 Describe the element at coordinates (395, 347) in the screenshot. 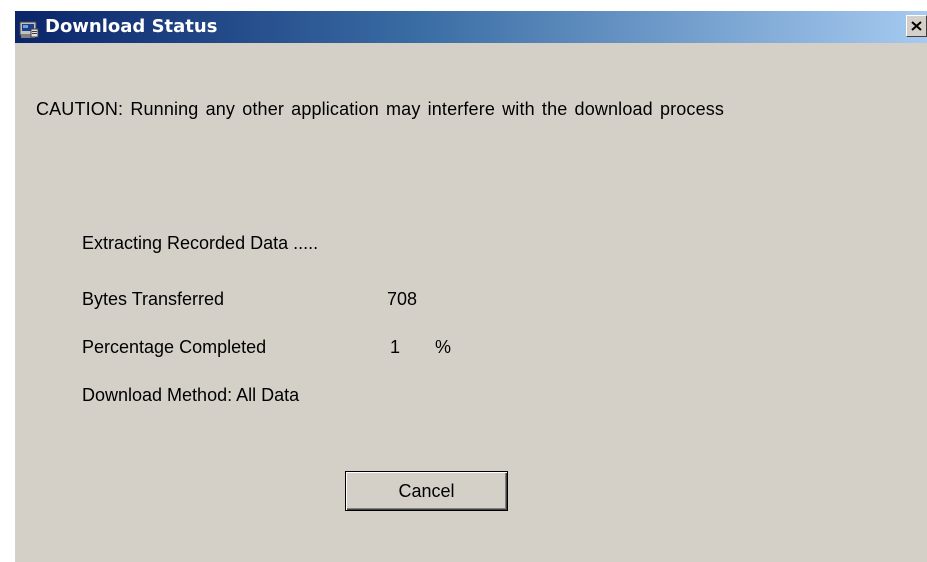

I see `percentage-completed-value: 1` at that location.